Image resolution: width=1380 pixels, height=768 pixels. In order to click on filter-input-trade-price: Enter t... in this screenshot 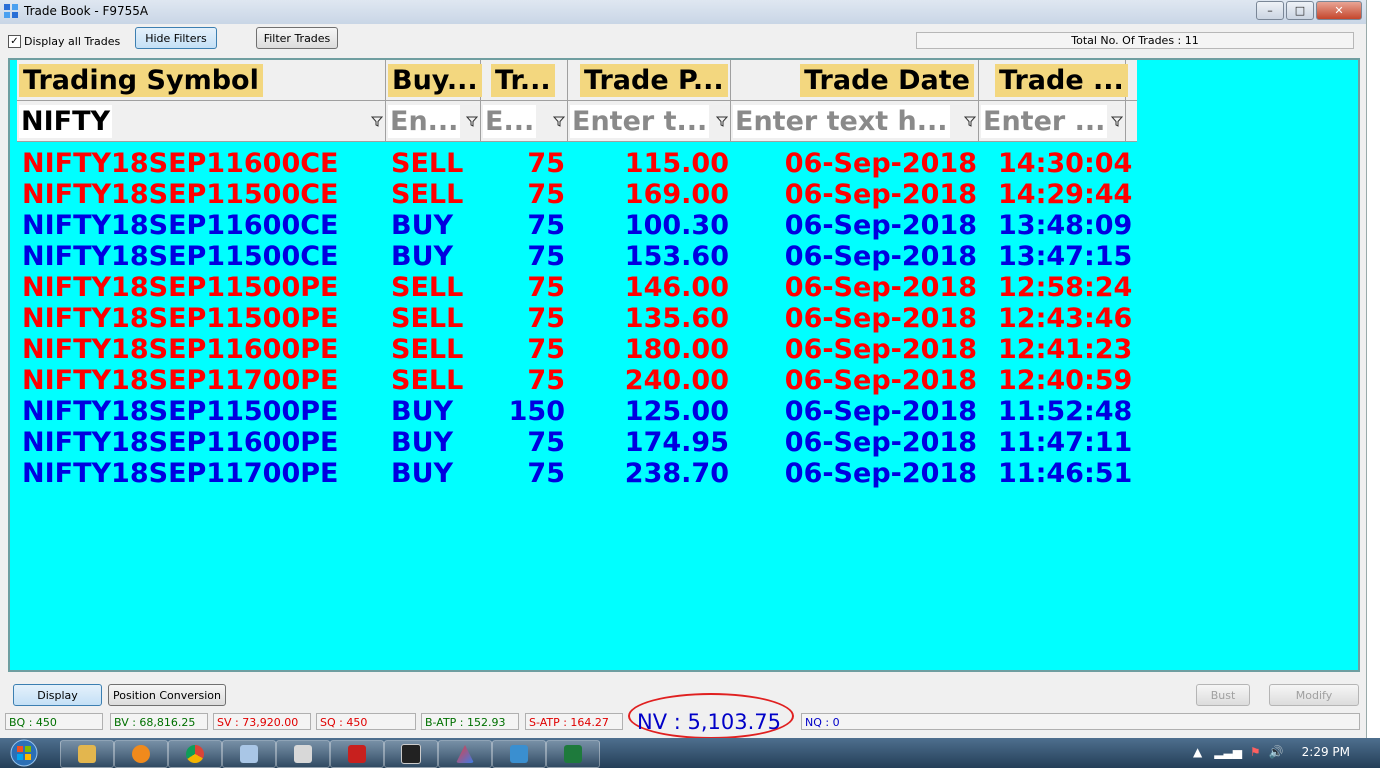, I will do `click(640, 121)`.